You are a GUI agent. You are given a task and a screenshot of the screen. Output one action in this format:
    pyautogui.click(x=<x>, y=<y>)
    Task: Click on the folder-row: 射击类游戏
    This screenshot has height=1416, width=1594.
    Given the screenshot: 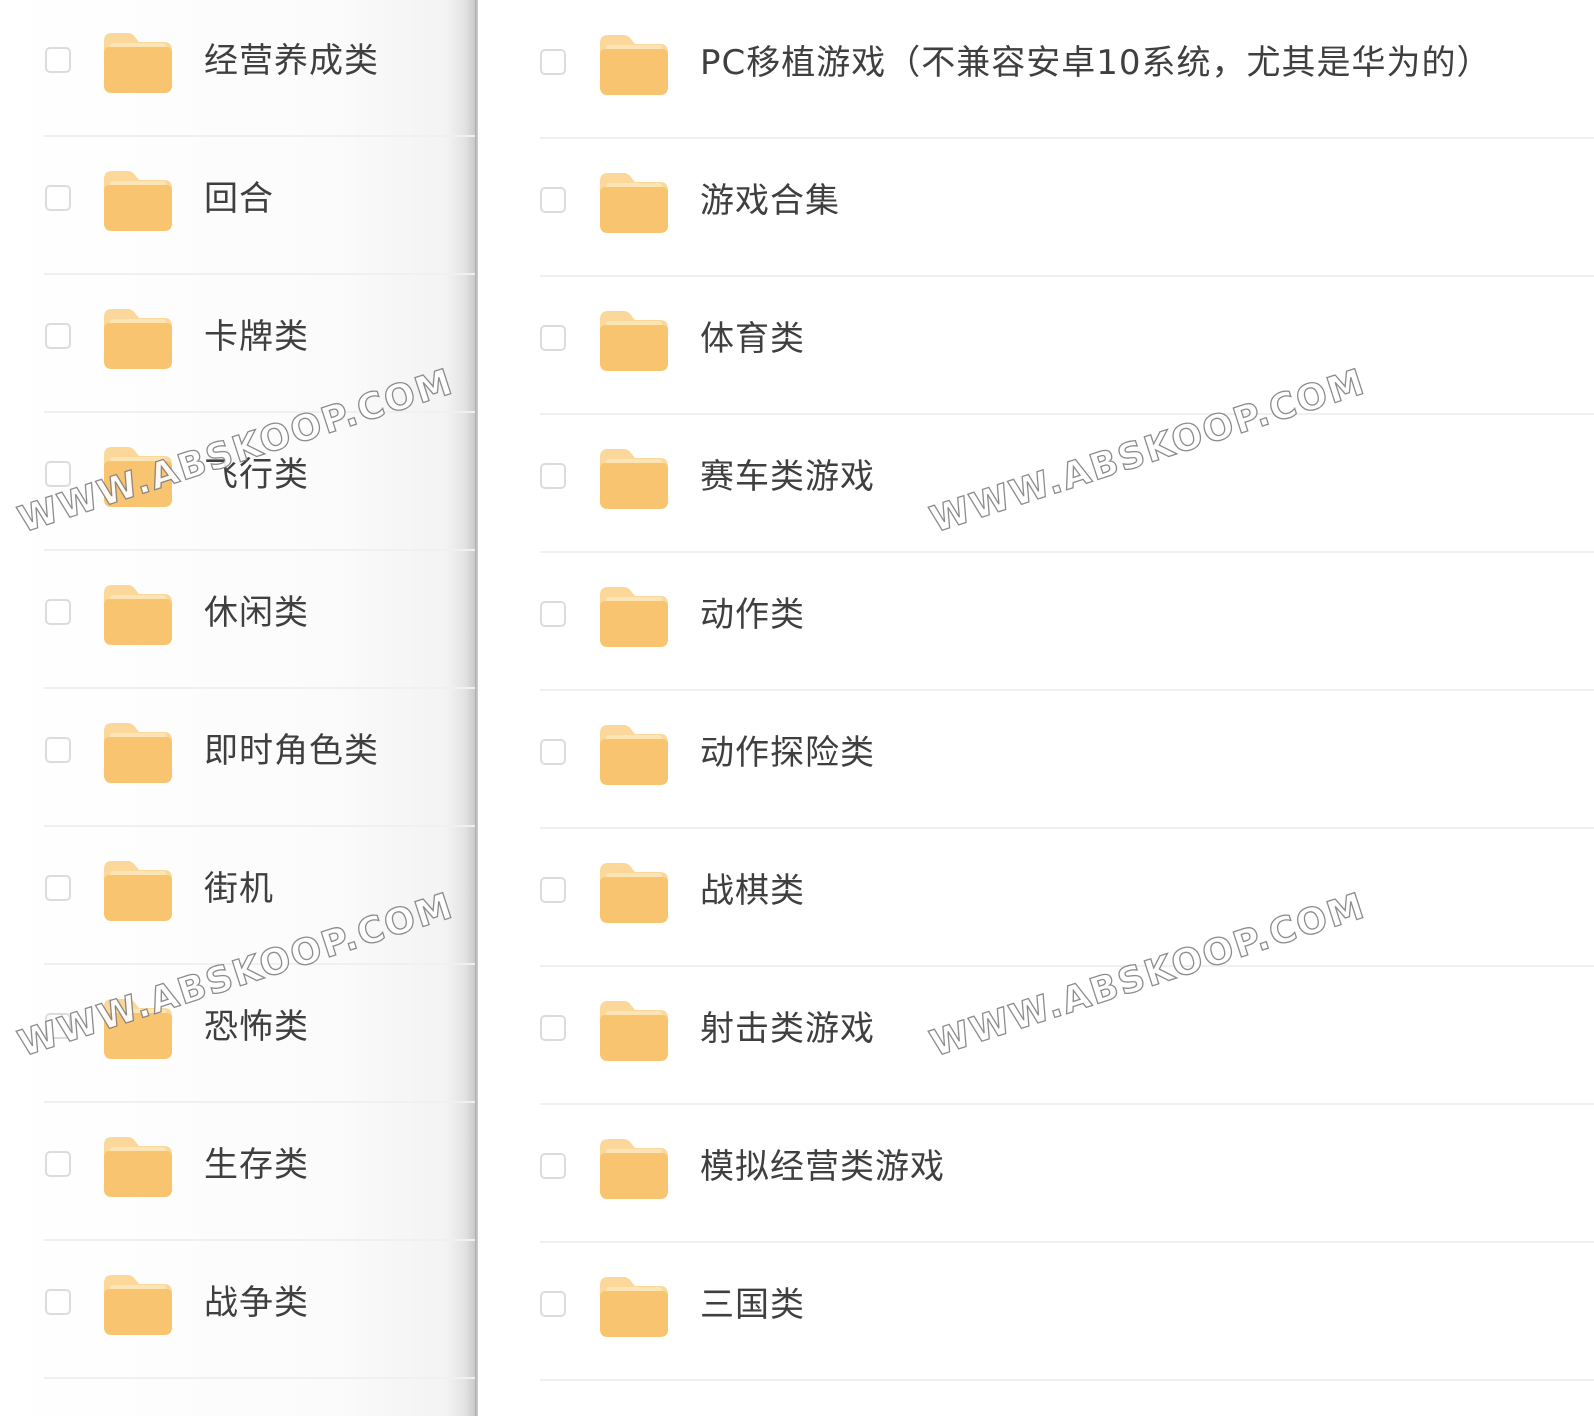 What is the action you would take?
    pyautogui.click(x=1036, y=1035)
    